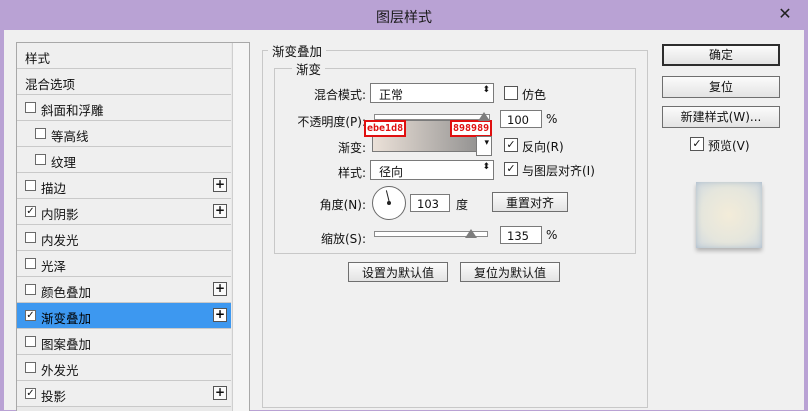  Describe the element at coordinates (351, 148) in the screenshot. I see `gradient-label: 渐变:` at that location.